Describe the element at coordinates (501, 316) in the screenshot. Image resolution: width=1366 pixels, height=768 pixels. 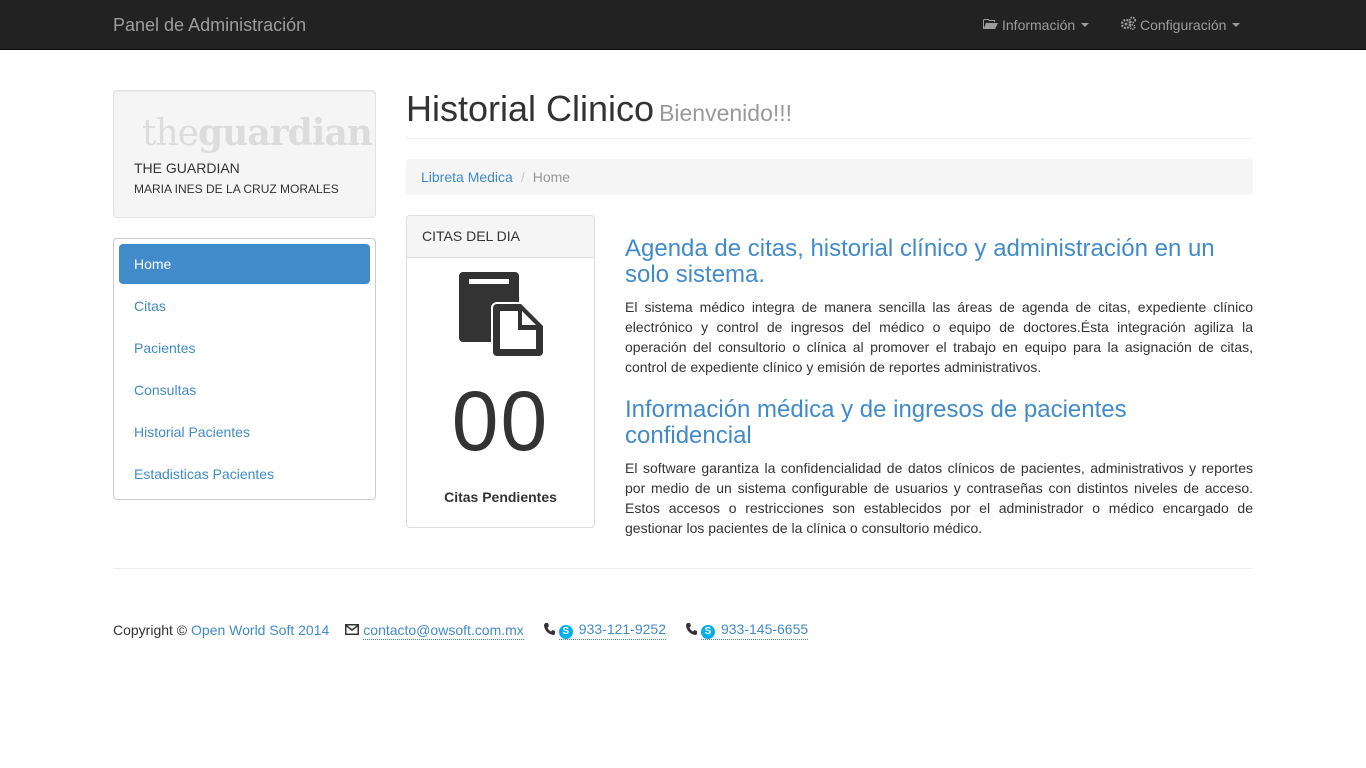
I see `copy-documents-icon` at that location.